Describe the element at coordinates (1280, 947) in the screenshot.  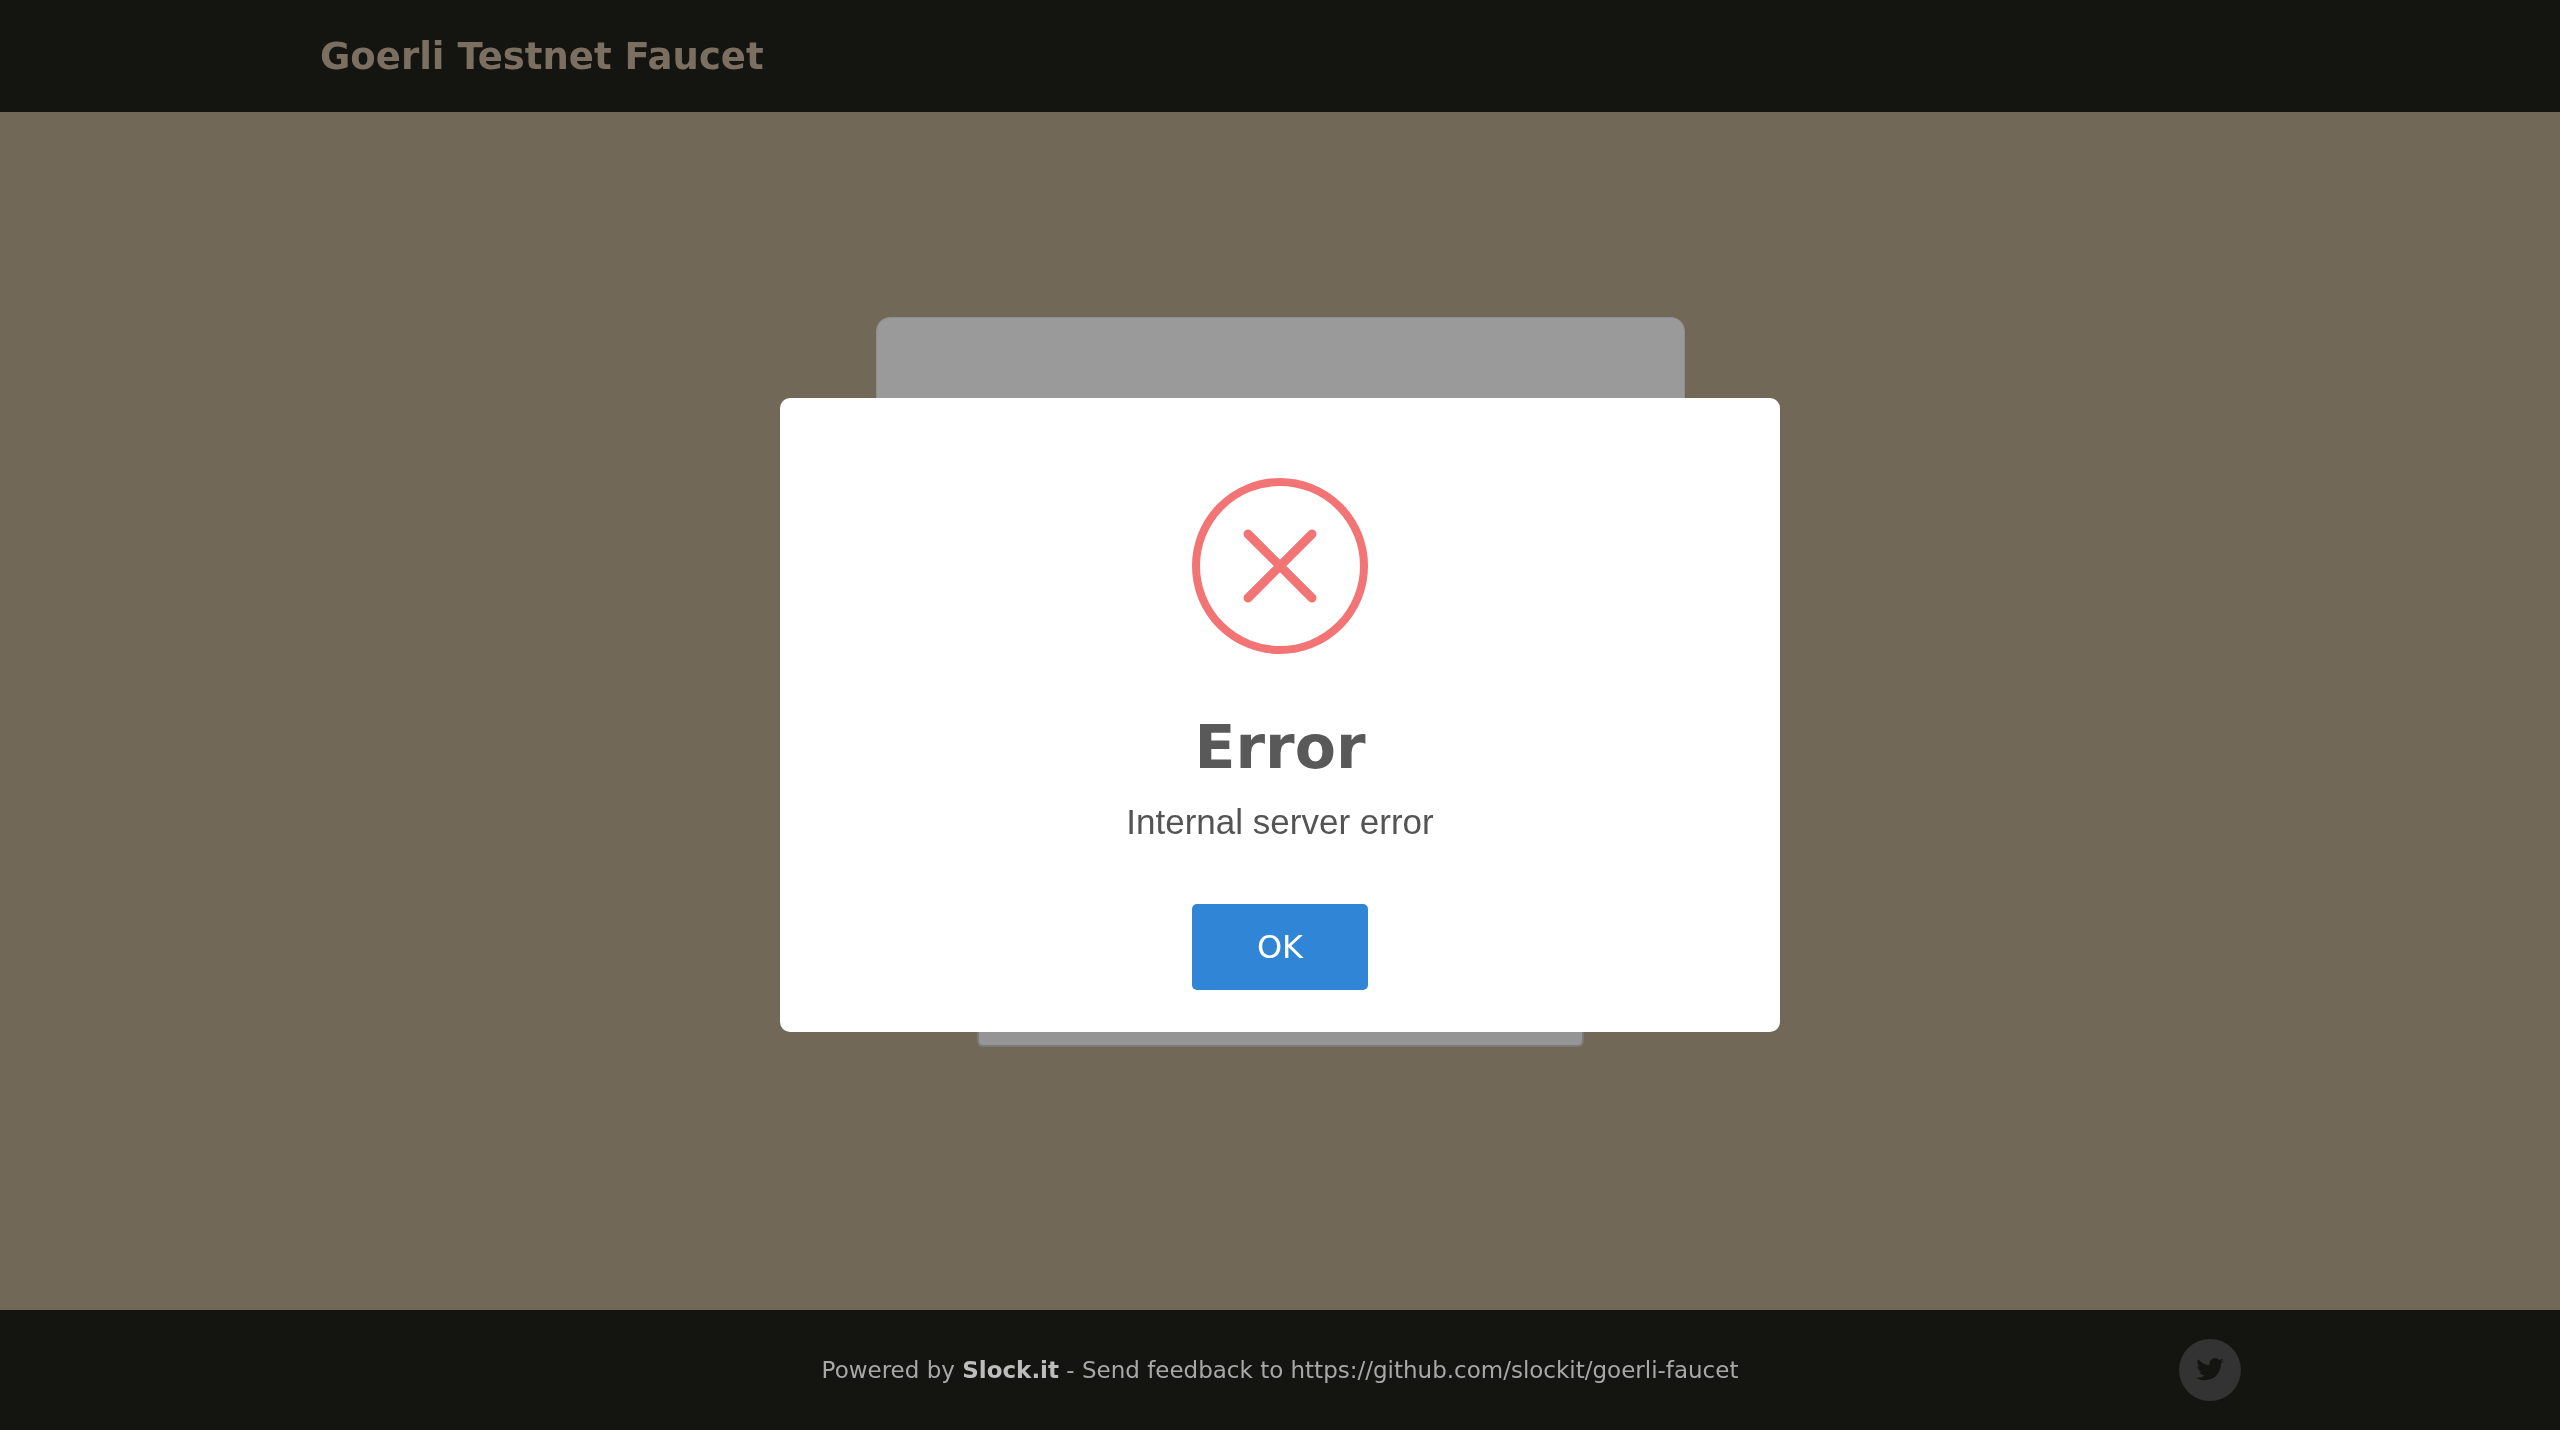
I see `ok-button: OK` at that location.